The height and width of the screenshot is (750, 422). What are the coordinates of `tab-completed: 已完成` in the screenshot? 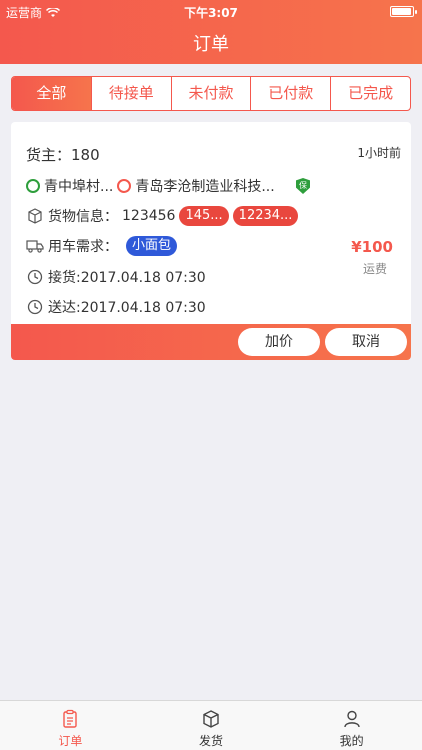 It's located at (370, 93).